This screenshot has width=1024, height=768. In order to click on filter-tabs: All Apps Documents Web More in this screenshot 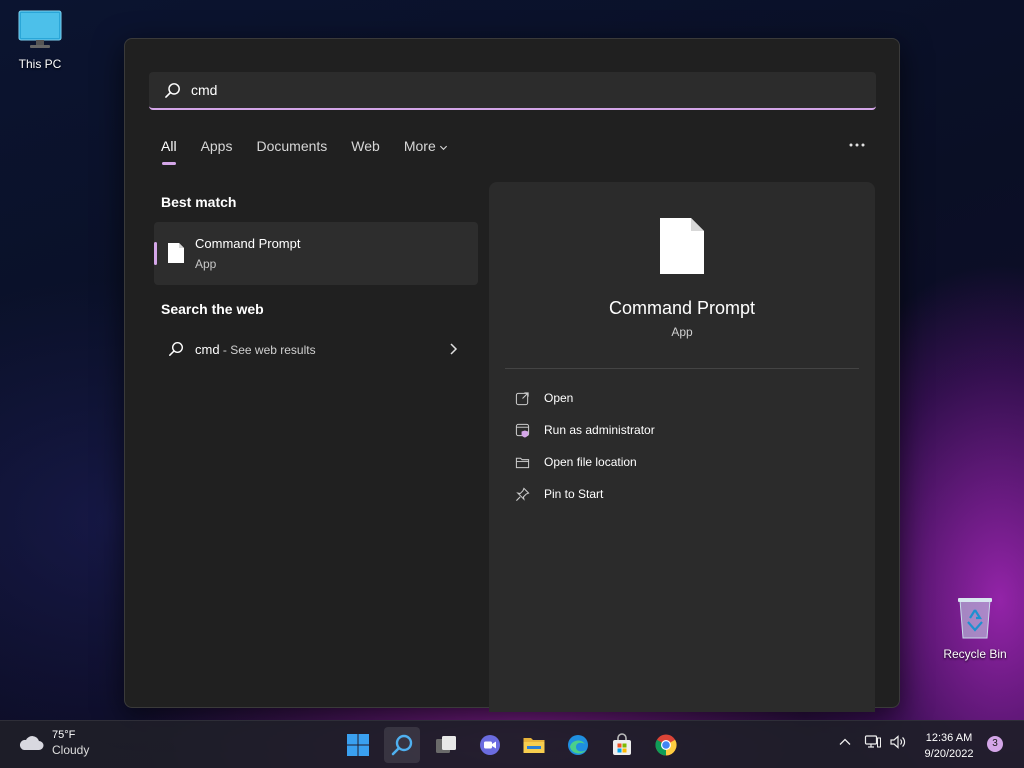, I will do `click(316, 150)`.